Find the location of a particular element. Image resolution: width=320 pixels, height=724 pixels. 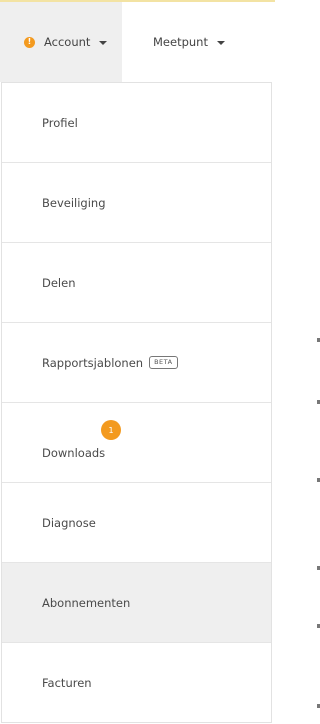

menu-item-abonnementen: Abonnementen is located at coordinates (136, 603).